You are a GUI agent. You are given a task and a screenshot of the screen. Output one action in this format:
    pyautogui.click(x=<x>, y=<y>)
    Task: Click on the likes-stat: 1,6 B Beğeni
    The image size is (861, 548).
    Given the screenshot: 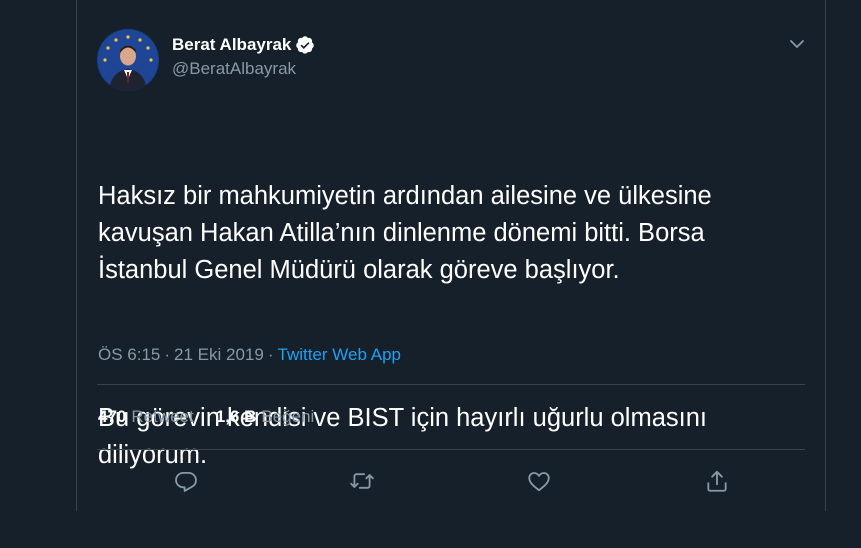 What is the action you would take?
    pyautogui.click(x=265, y=417)
    